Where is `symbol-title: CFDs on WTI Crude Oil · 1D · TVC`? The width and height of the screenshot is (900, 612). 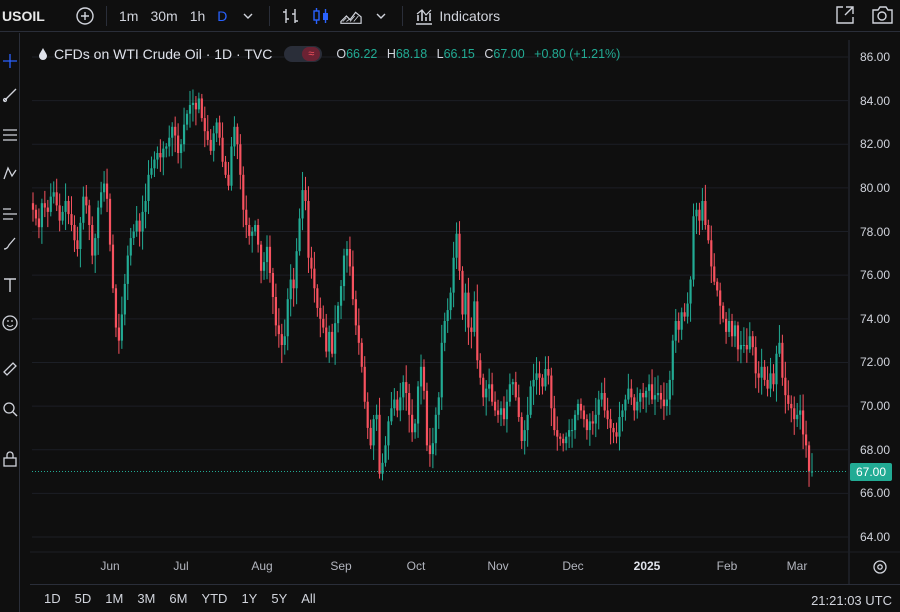 symbol-title: CFDs on WTI Crude Oil · 1D · TVC is located at coordinates (163, 54).